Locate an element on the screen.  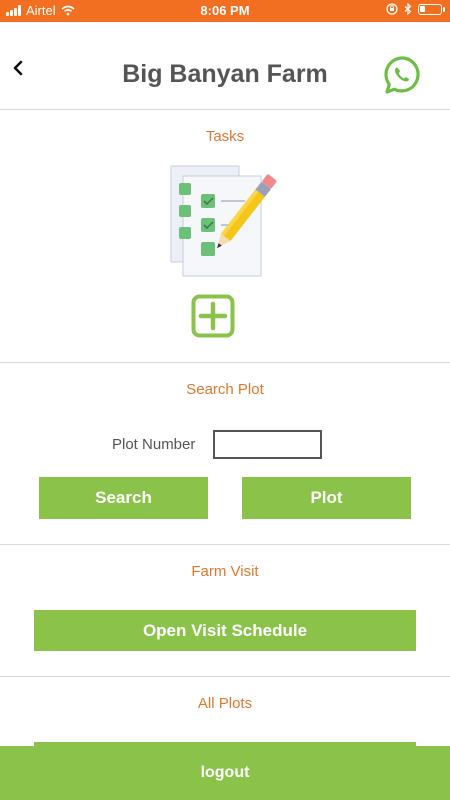
bluetooth-icon is located at coordinates (408, 9).